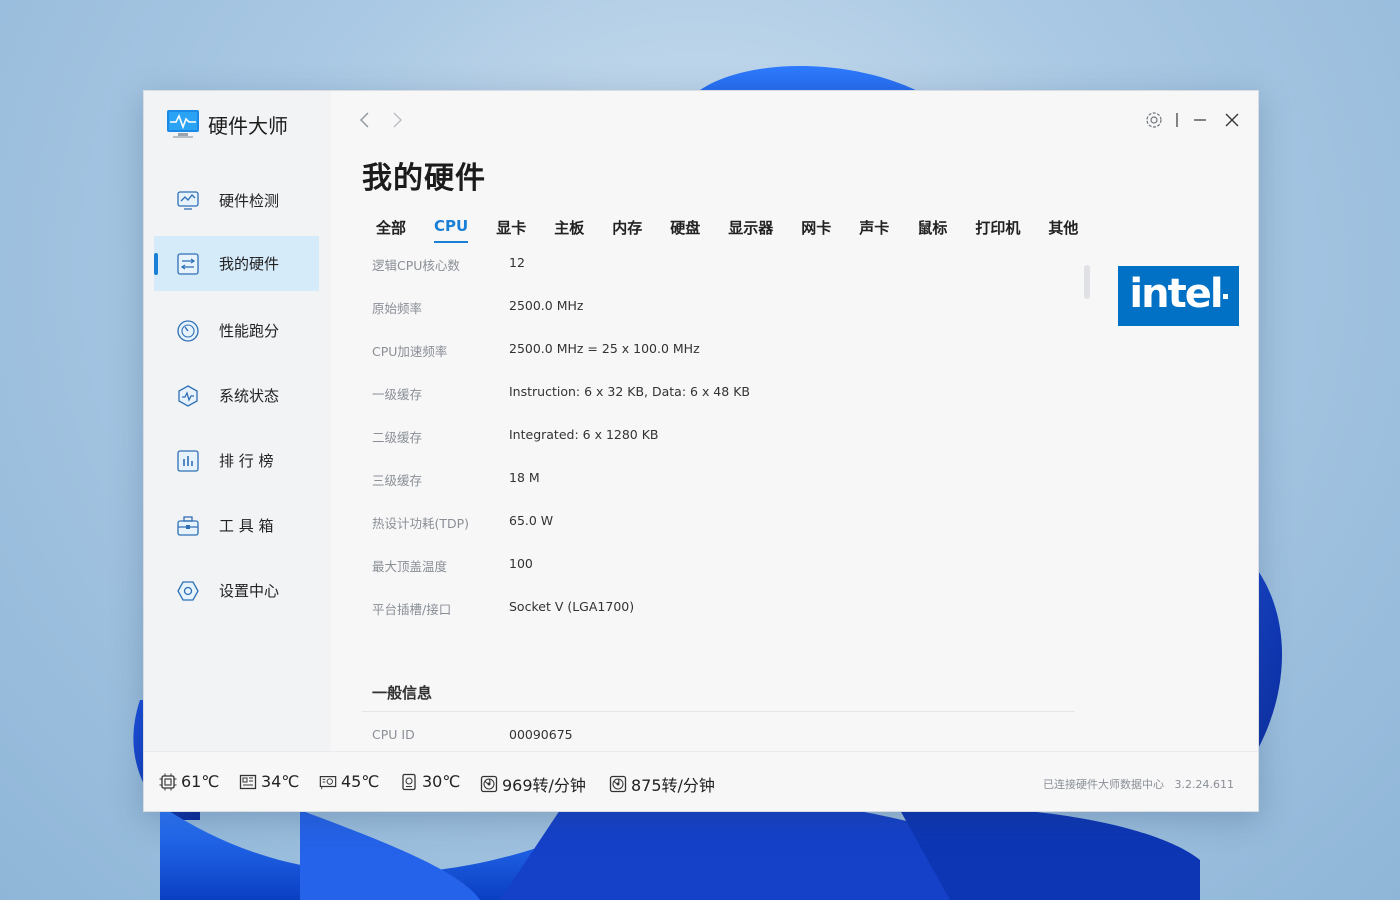 This screenshot has width=1400, height=900. Describe the element at coordinates (360, 781) in the screenshot. I see `status-value: 45℃` at that location.